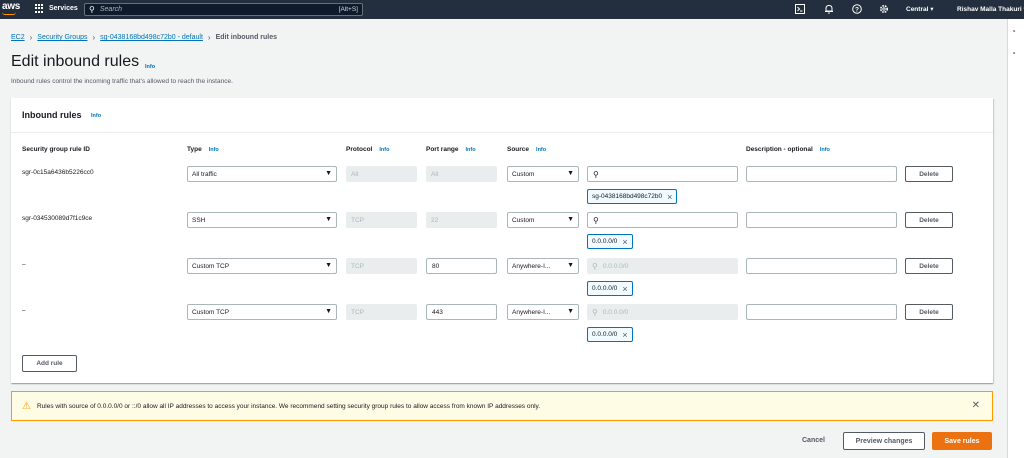 The height and width of the screenshot is (458, 1024). I want to click on rule-id: sgr-0c15a6436b5226cc0, so click(58, 172).